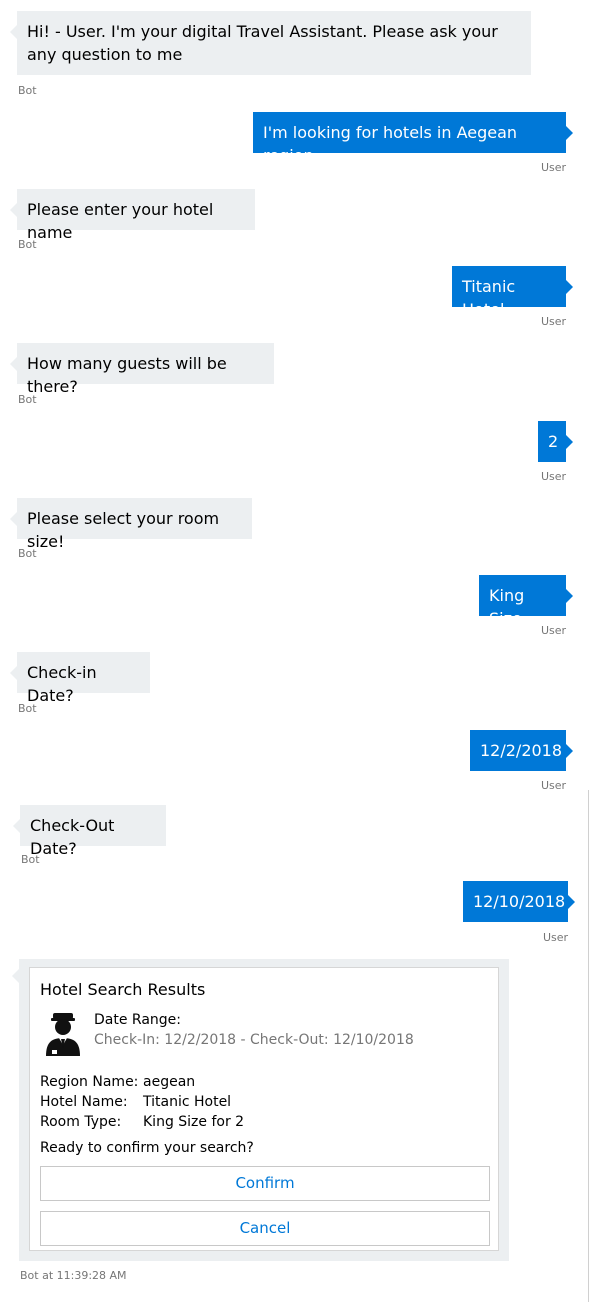 This screenshot has height=1311, width=589. I want to click on fact-key: Hotel Name:, so click(84, 1102).